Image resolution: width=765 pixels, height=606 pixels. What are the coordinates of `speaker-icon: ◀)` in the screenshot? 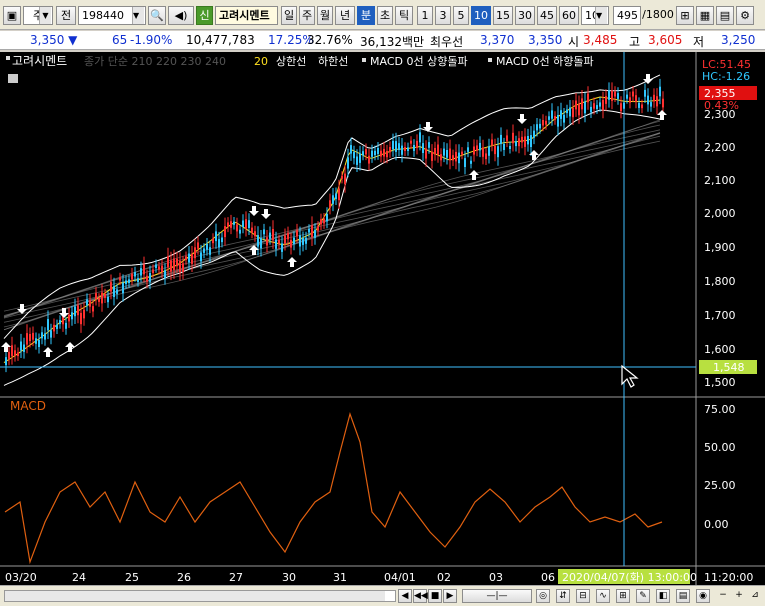 It's located at (181, 15).